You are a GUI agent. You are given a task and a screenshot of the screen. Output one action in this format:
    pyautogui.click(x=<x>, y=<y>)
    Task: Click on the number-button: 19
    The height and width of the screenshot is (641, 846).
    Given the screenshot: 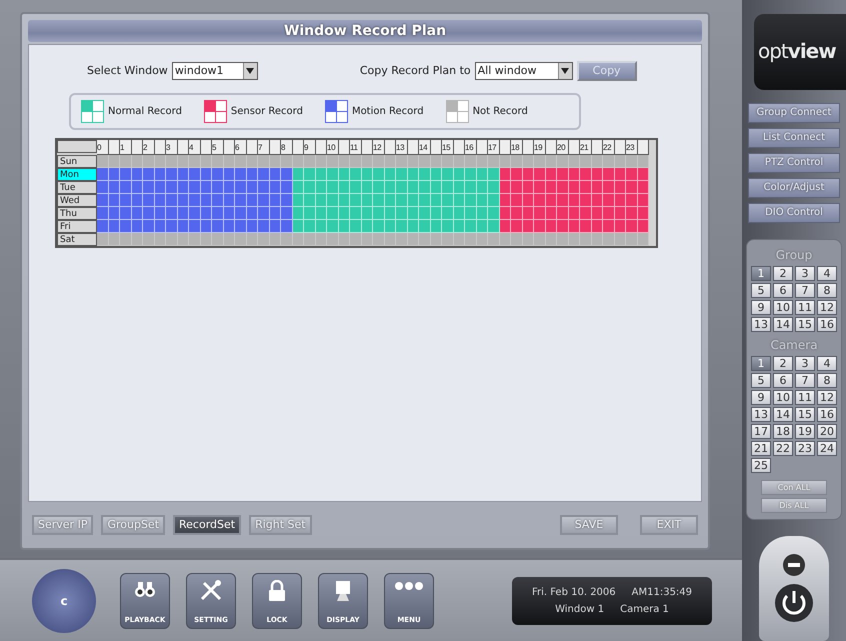 What is the action you would take?
    pyautogui.click(x=805, y=431)
    